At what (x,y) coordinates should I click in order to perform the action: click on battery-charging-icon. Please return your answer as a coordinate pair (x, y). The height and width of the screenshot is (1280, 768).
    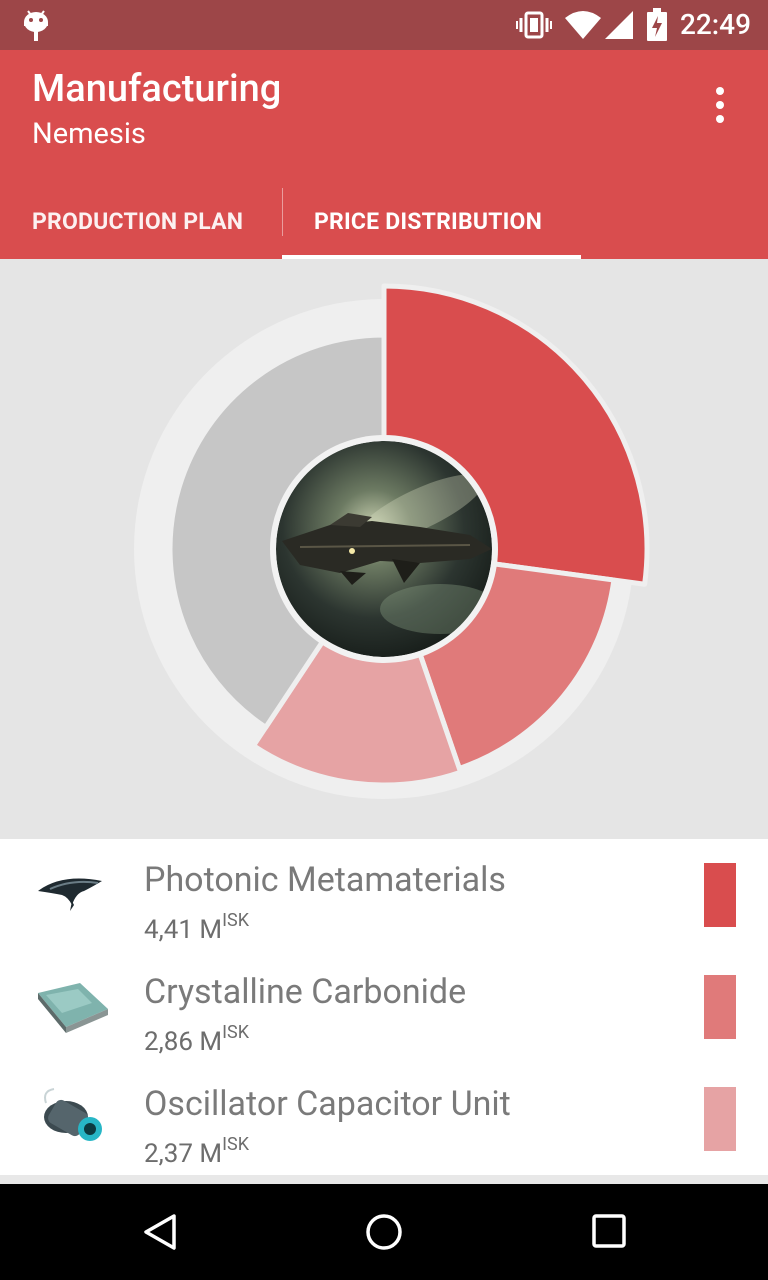
    Looking at the image, I should click on (657, 24).